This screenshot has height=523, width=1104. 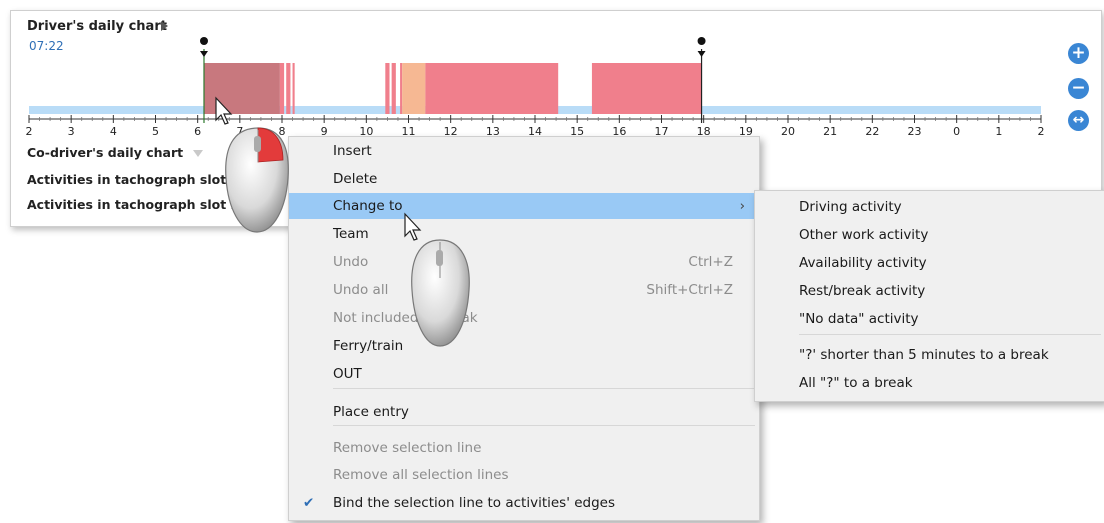 What do you see at coordinates (929, 291) in the screenshot?
I see `submenu-item-4: Rest/break activity` at bounding box center [929, 291].